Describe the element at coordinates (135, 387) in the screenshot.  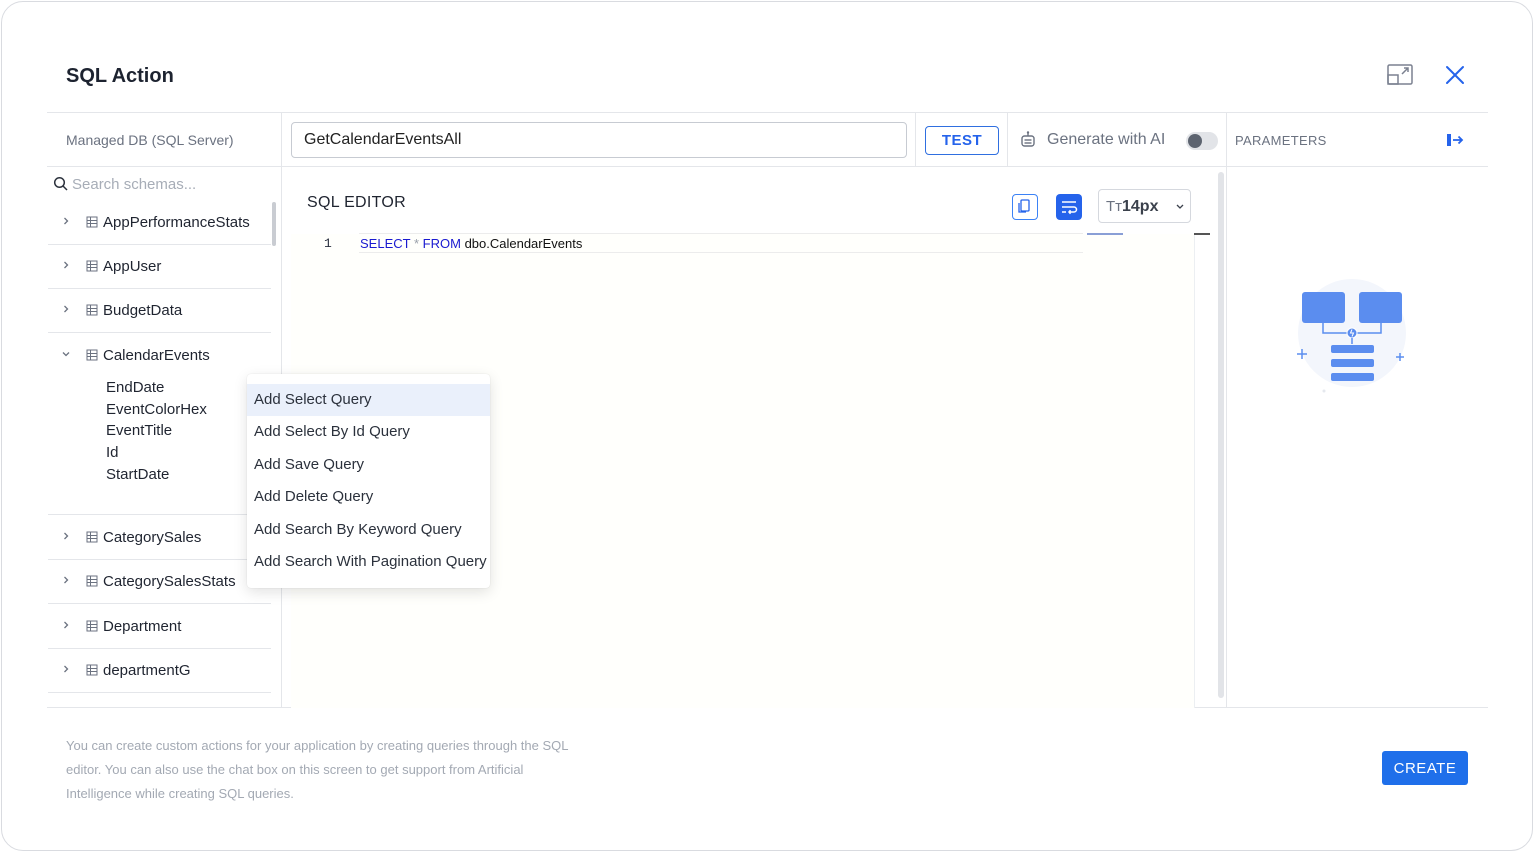
I see `column-item: EndDate` at that location.